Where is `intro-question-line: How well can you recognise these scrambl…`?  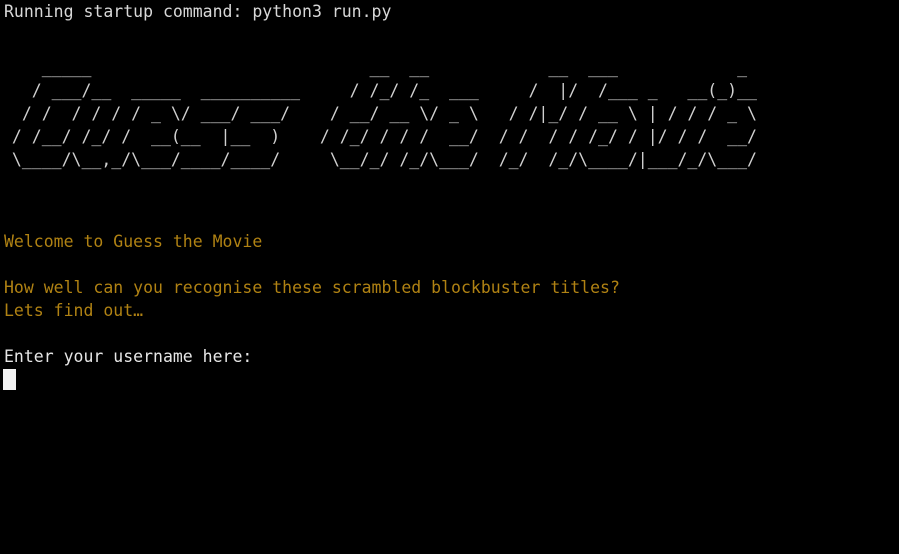
intro-question-line: How well can you recognise these scrambl… is located at coordinates (312, 287).